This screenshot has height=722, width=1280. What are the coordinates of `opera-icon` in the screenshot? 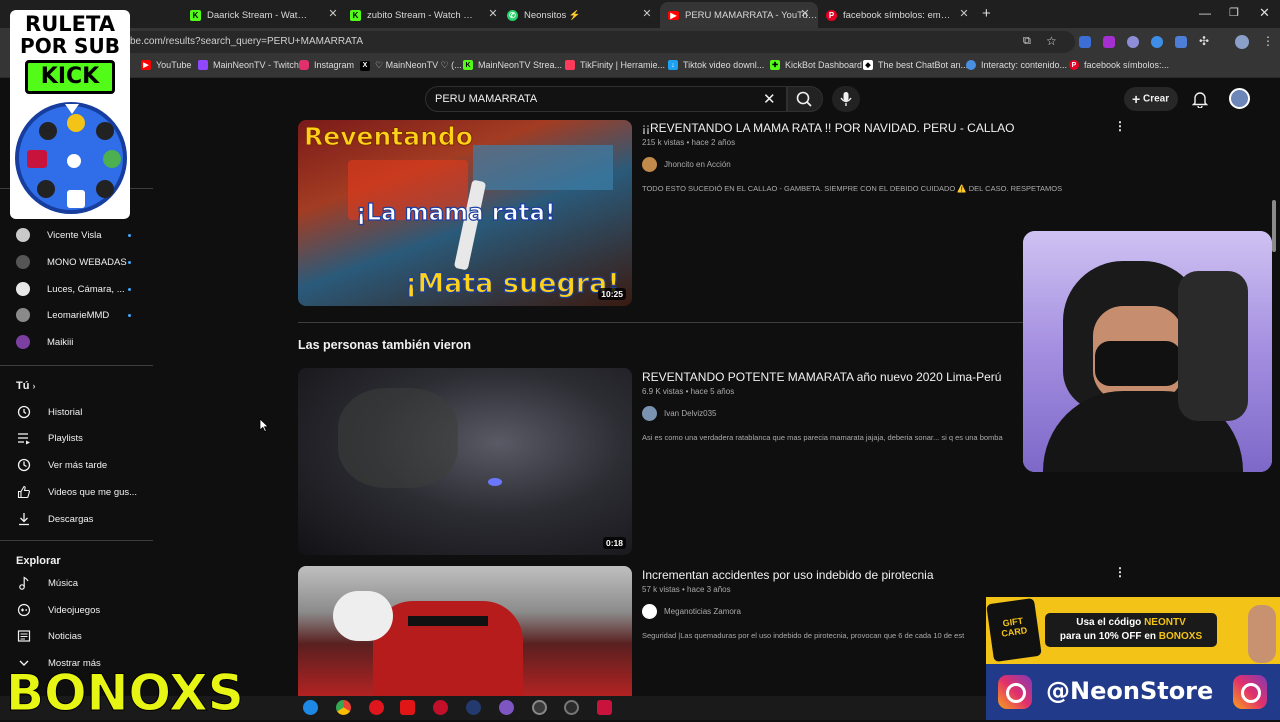 It's located at (376, 707).